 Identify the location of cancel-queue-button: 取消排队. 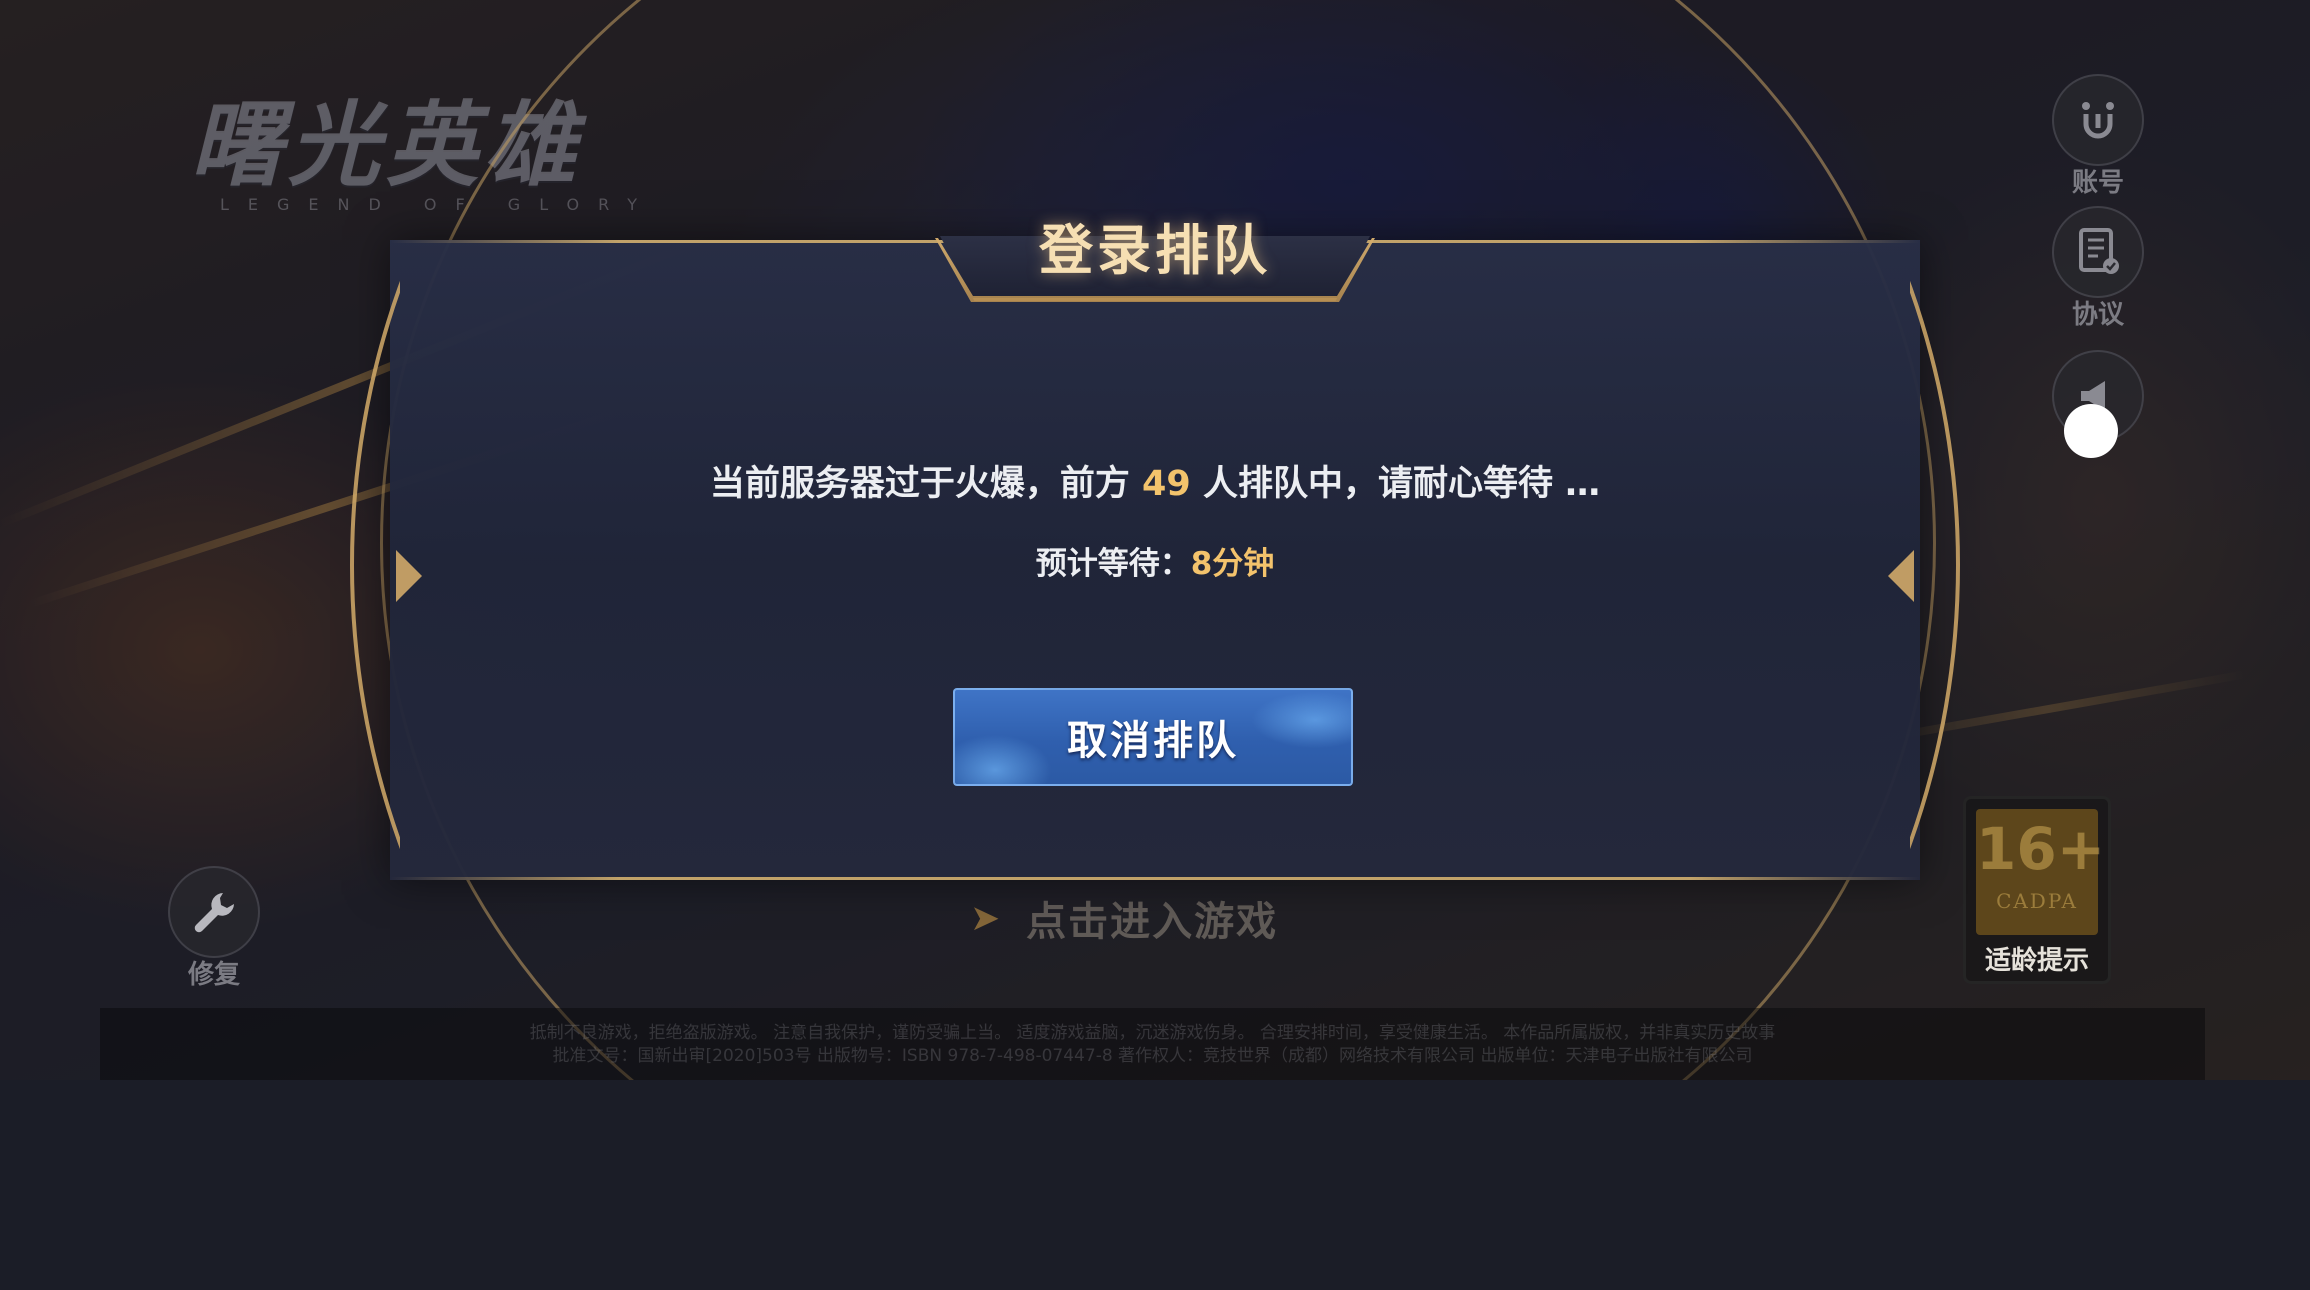
(1153, 737).